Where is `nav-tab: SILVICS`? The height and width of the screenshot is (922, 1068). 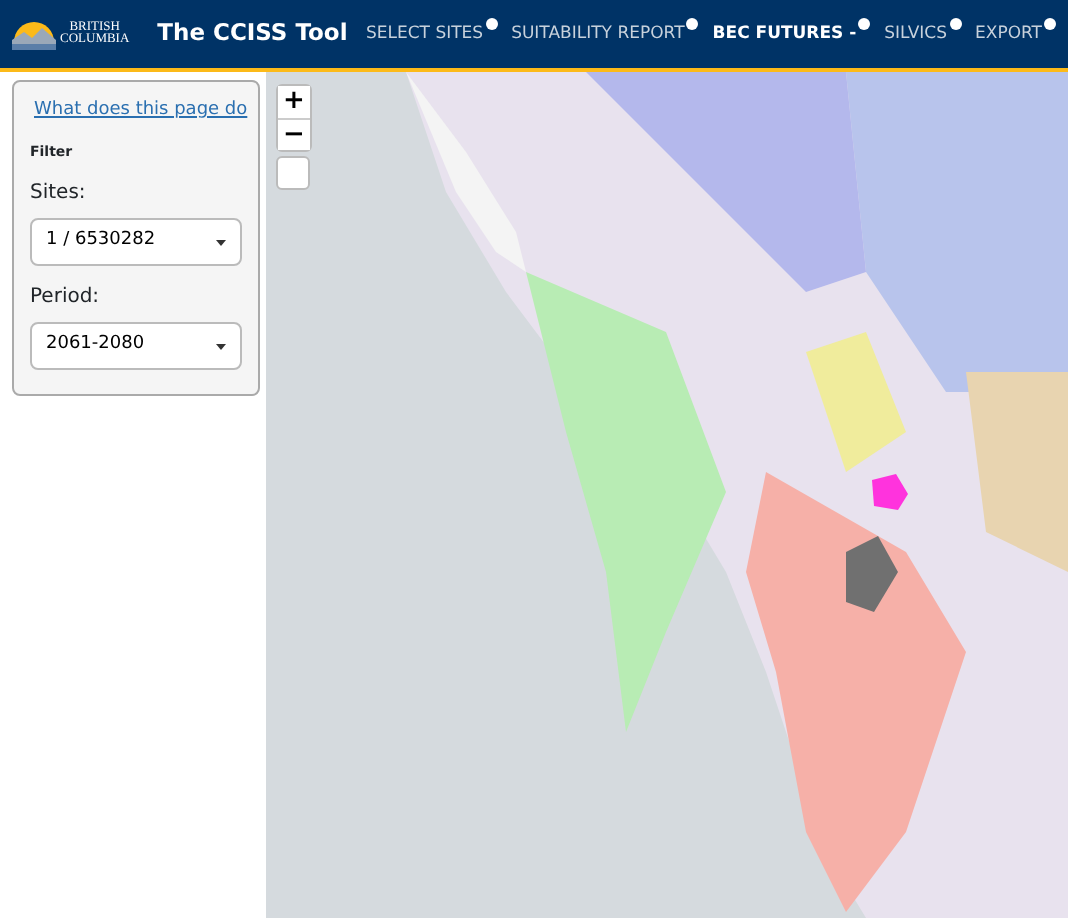
nav-tab: SILVICS is located at coordinates (922, 34).